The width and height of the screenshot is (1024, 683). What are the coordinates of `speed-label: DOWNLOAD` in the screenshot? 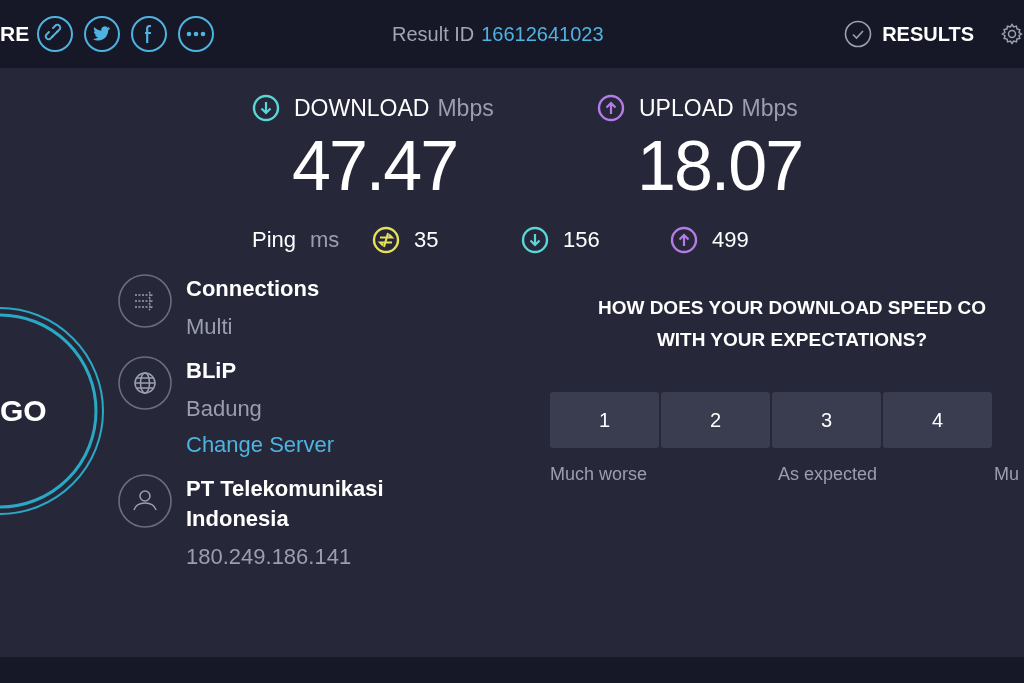 It's located at (362, 108).